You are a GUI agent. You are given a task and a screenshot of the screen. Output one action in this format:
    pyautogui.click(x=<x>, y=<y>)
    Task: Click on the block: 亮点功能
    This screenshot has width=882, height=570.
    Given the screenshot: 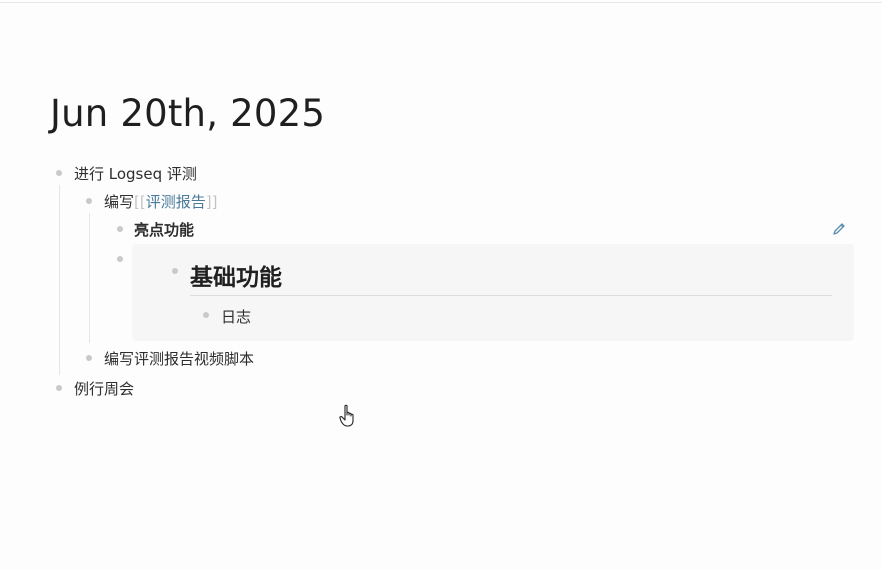 What is the action you would take?
    pyautogui.click(x=164, y=229)
    